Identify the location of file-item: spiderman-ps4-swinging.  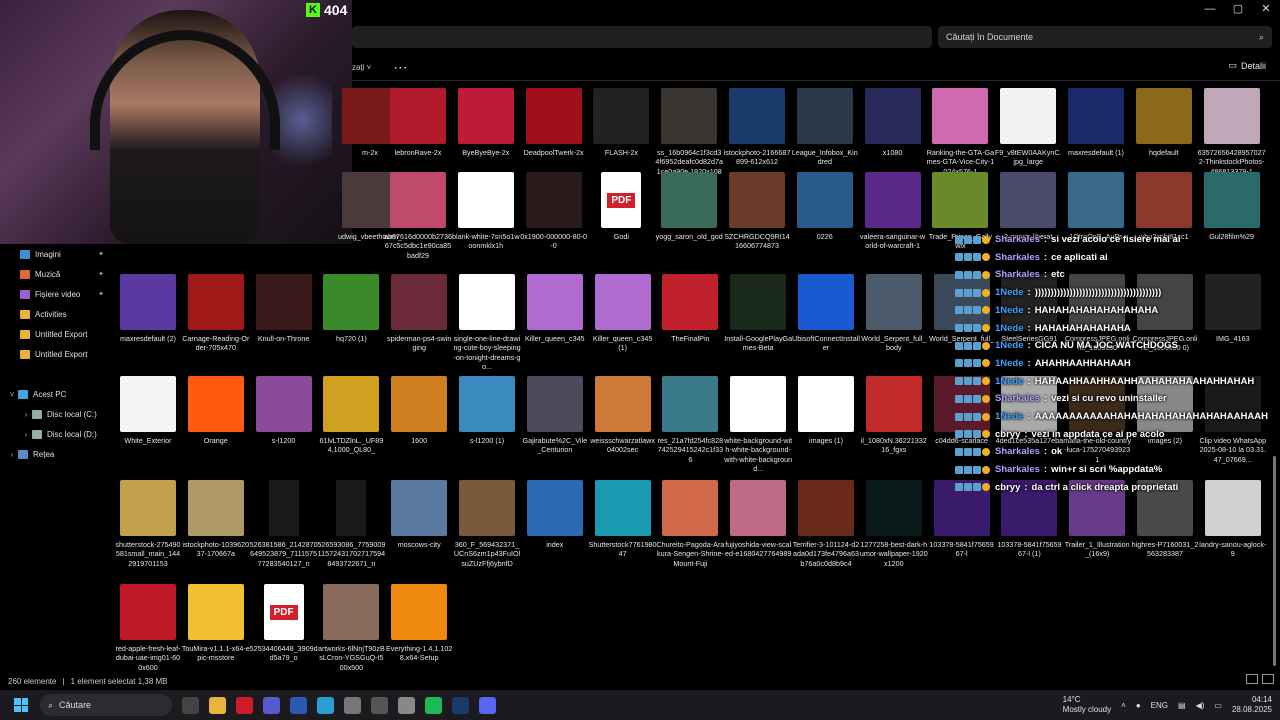
(419, 325).